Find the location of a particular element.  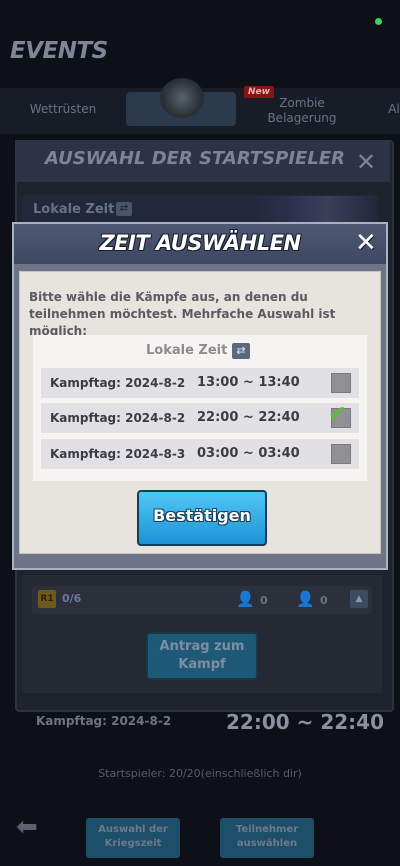

event-emblem-icon is located at coordinates (182, 98).